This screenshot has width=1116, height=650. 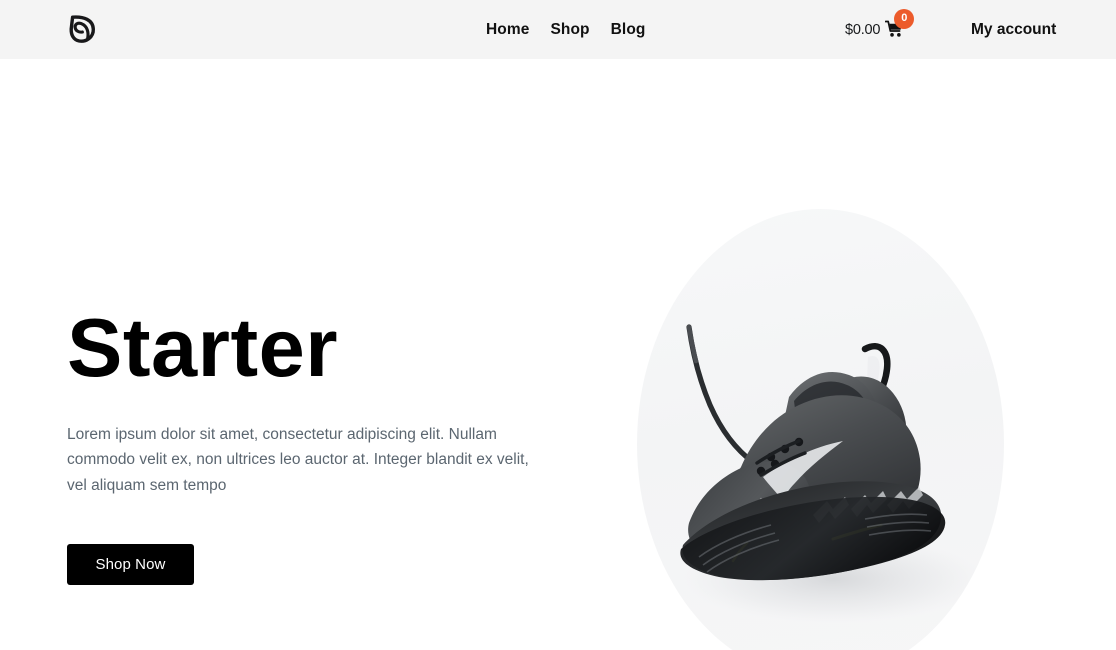 I want to click on nav-item-home: Home, so click(x=507, y=30).